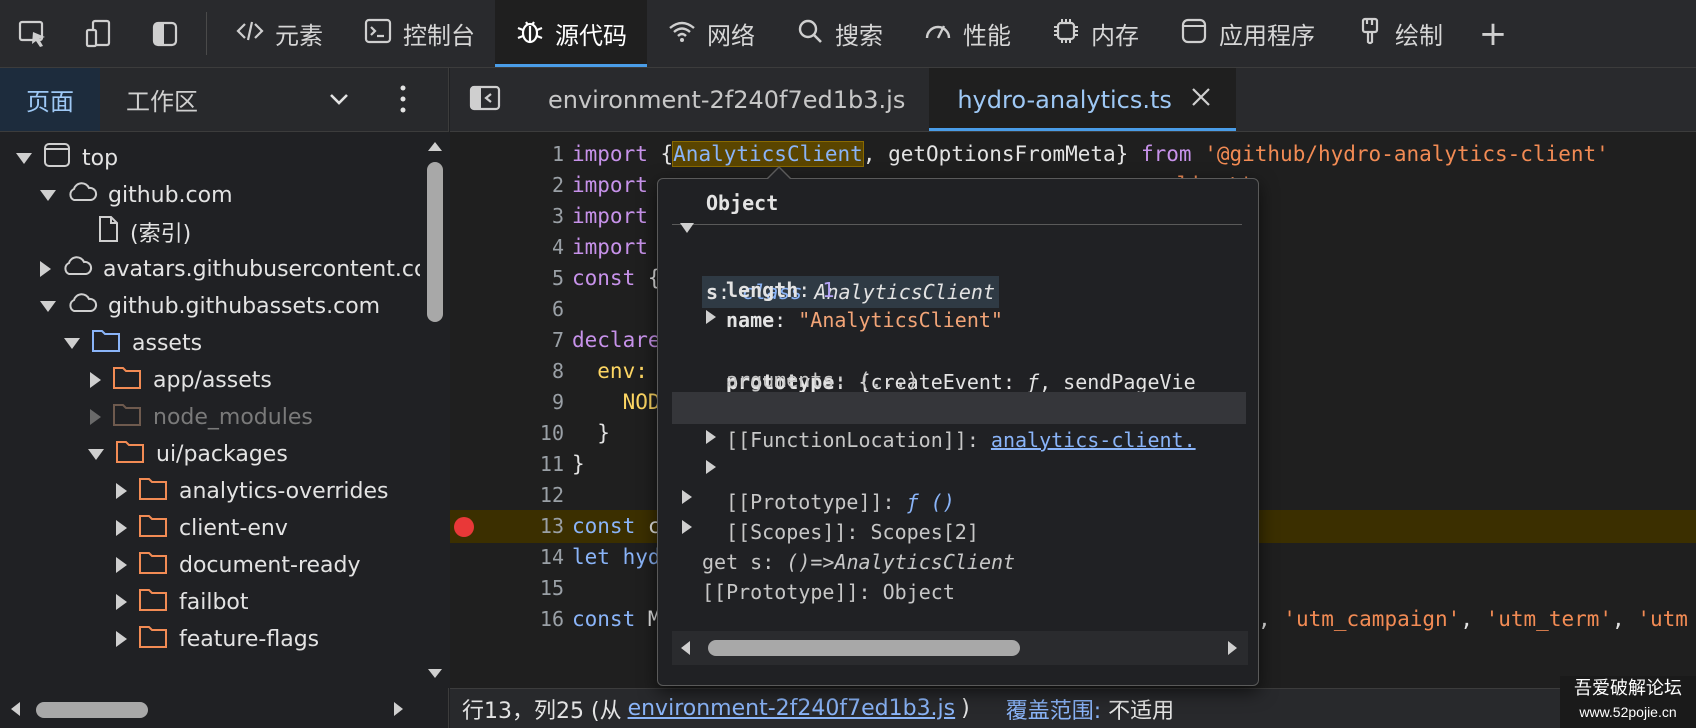 The image size is (1696, 728). Describe the element at coordinates (217, 639) in the screenshot. I see `tree-item-feature-flags: feature-flags` at that location.